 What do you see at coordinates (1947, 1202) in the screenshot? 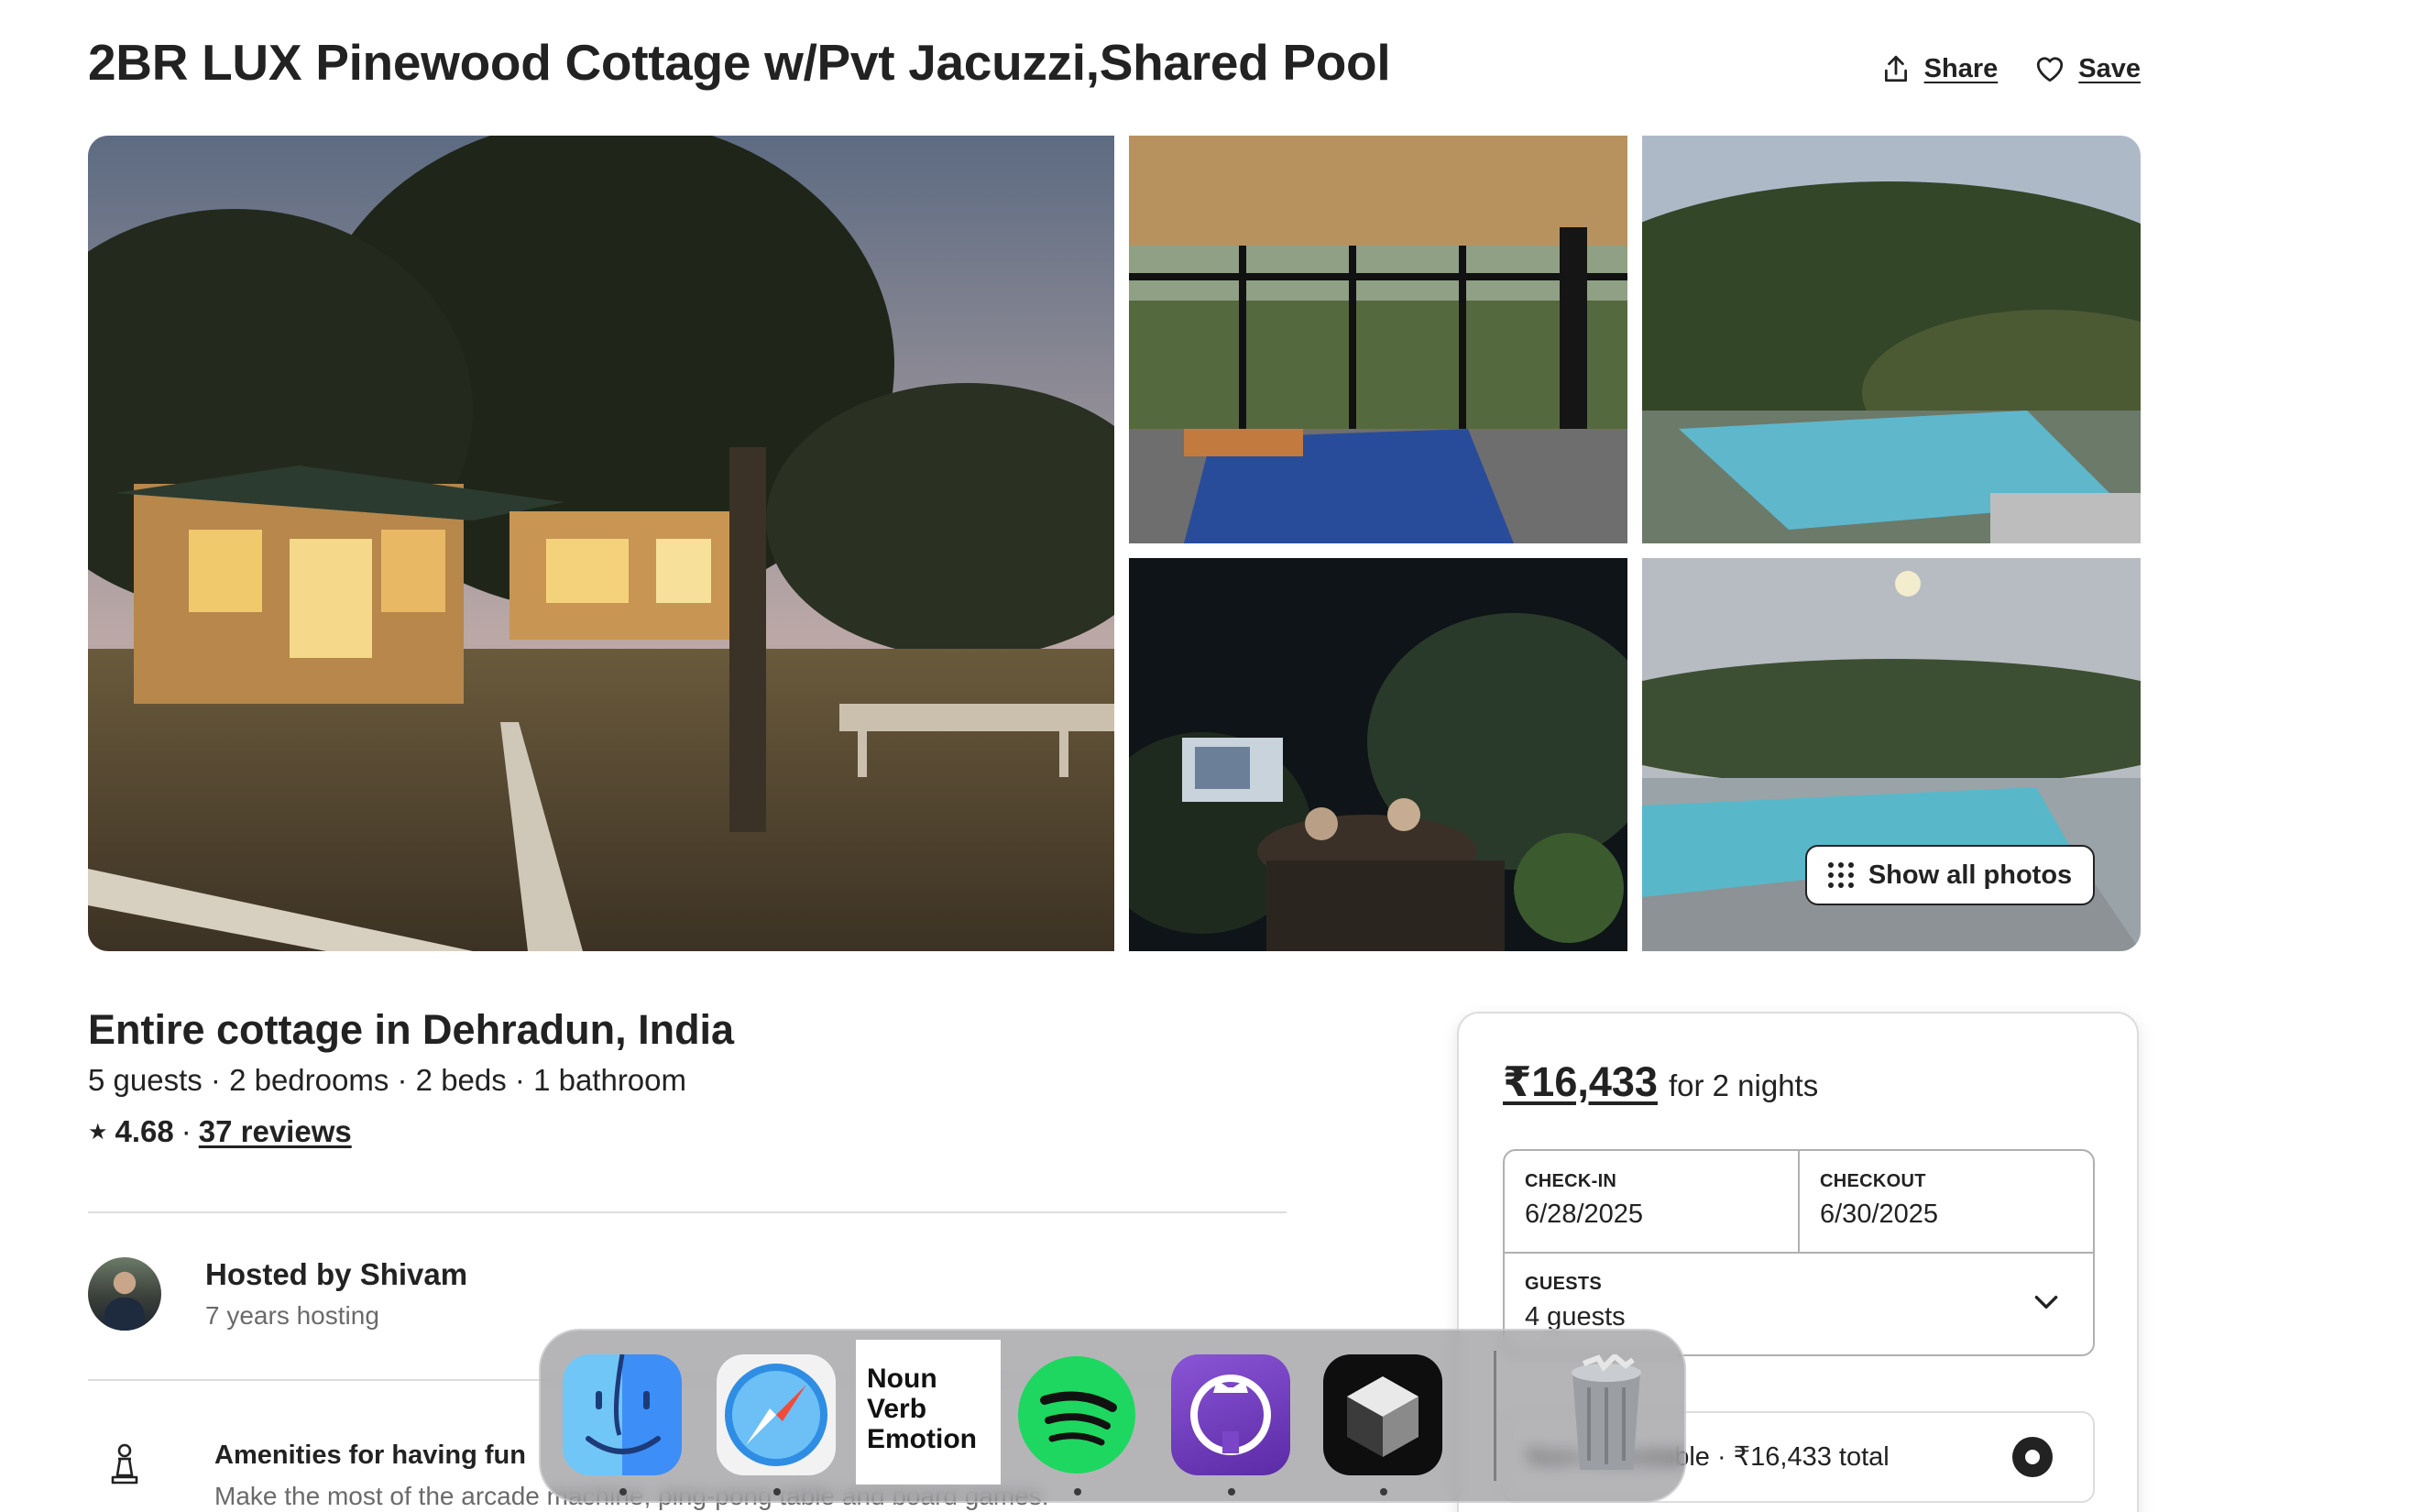
I see `checkout-field: CHECKOUT 6/30/2025` at bounding box center [1947, 1202].